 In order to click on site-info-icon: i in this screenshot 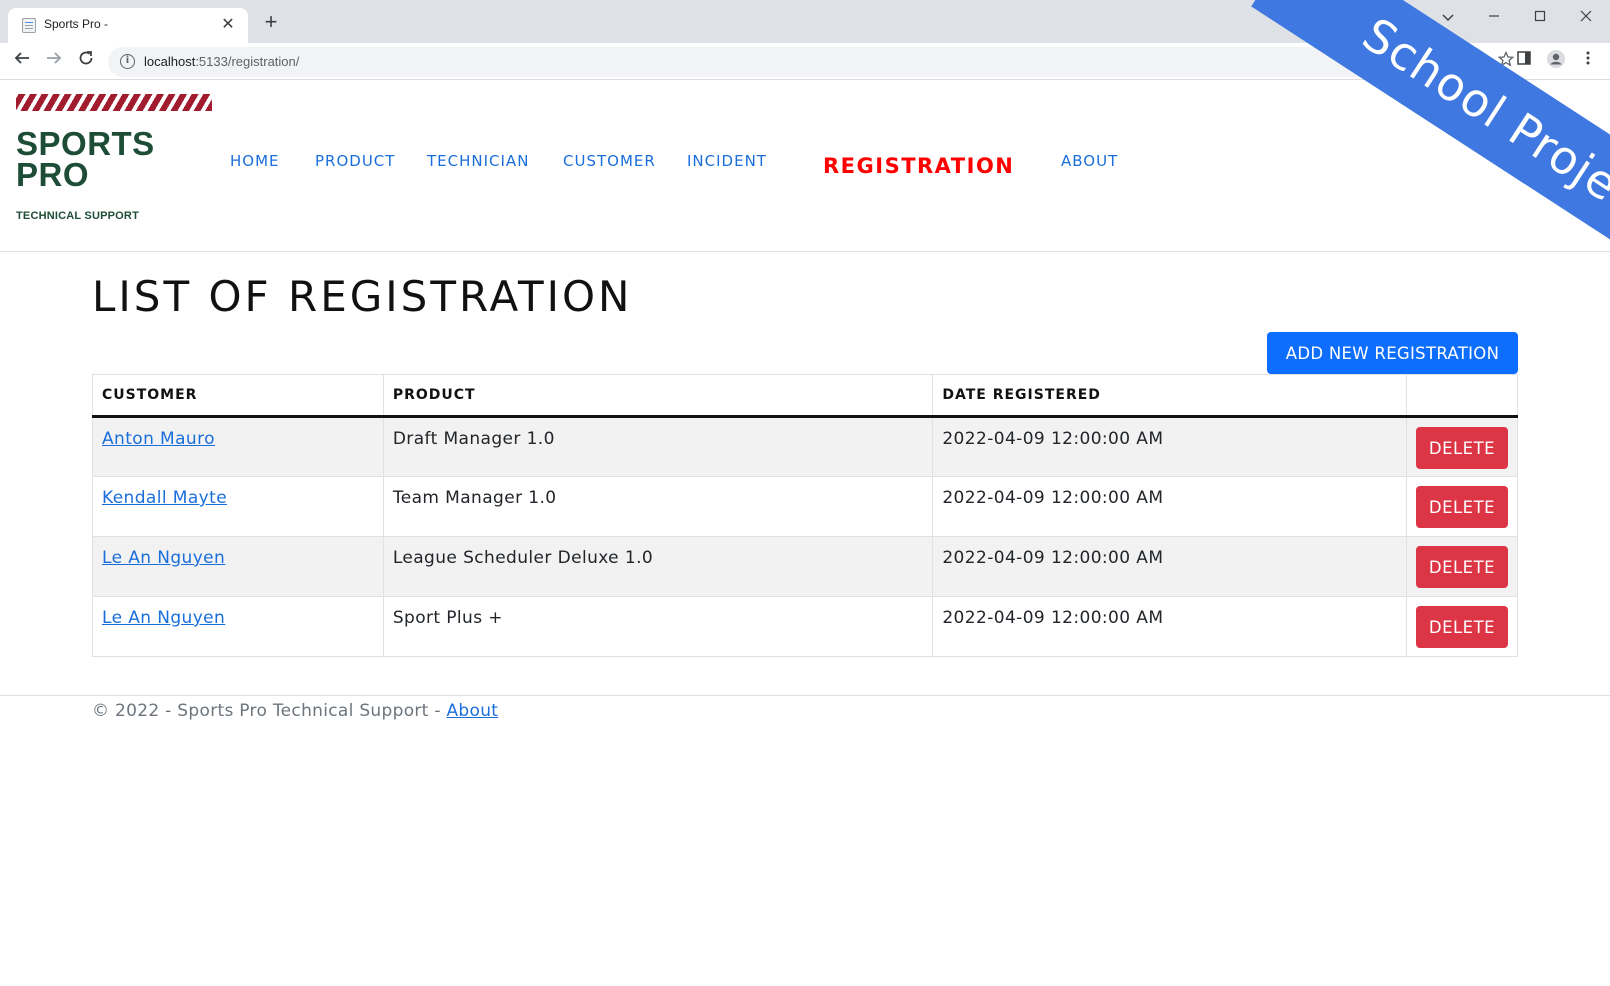, I will do `click(127, 61)`.